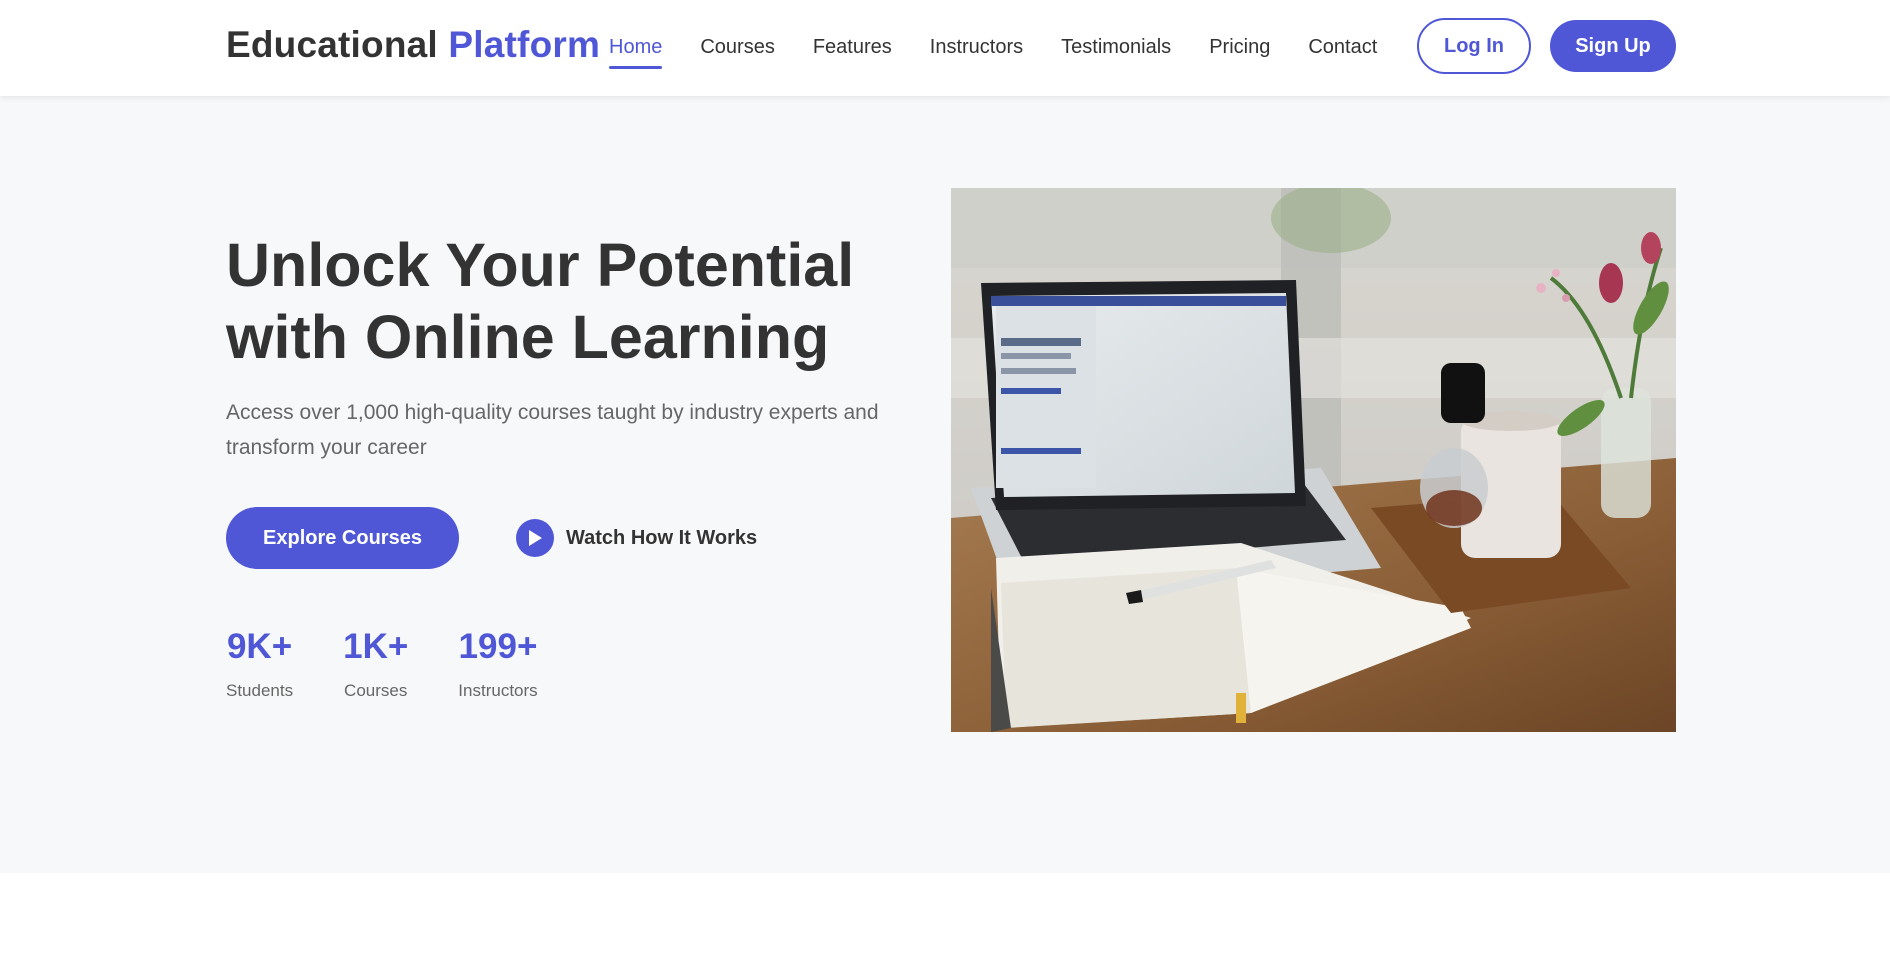  What do you see at coordinates (662, 537) in the screenshot?
I see `watch-label: Watch How It Works` at bounding box center [662, 537].